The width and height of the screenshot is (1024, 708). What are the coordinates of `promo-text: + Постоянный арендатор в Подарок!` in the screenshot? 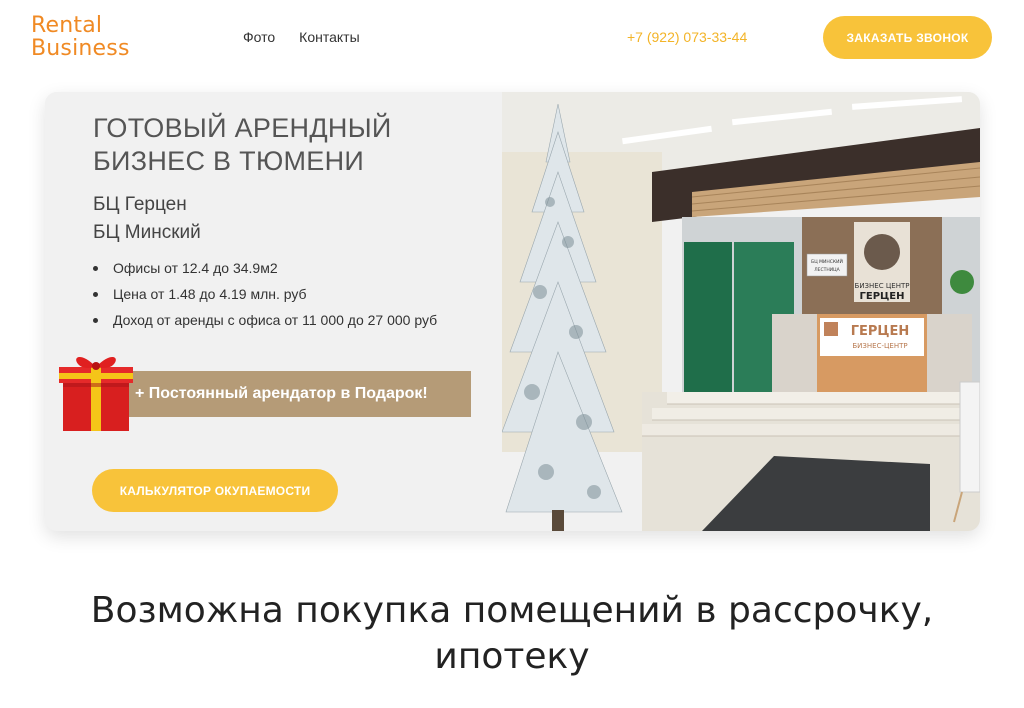 It's located at (281, 393).